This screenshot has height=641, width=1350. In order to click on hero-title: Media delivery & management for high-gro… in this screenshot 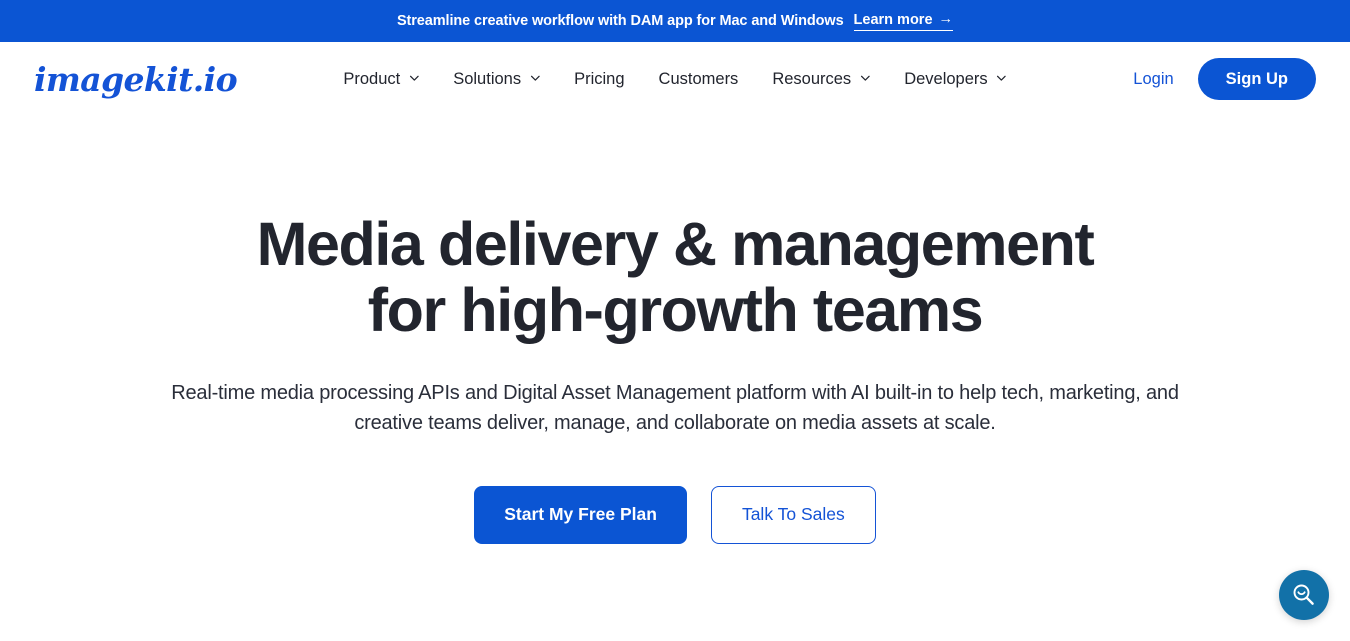, I will do `click(675, 277)`.